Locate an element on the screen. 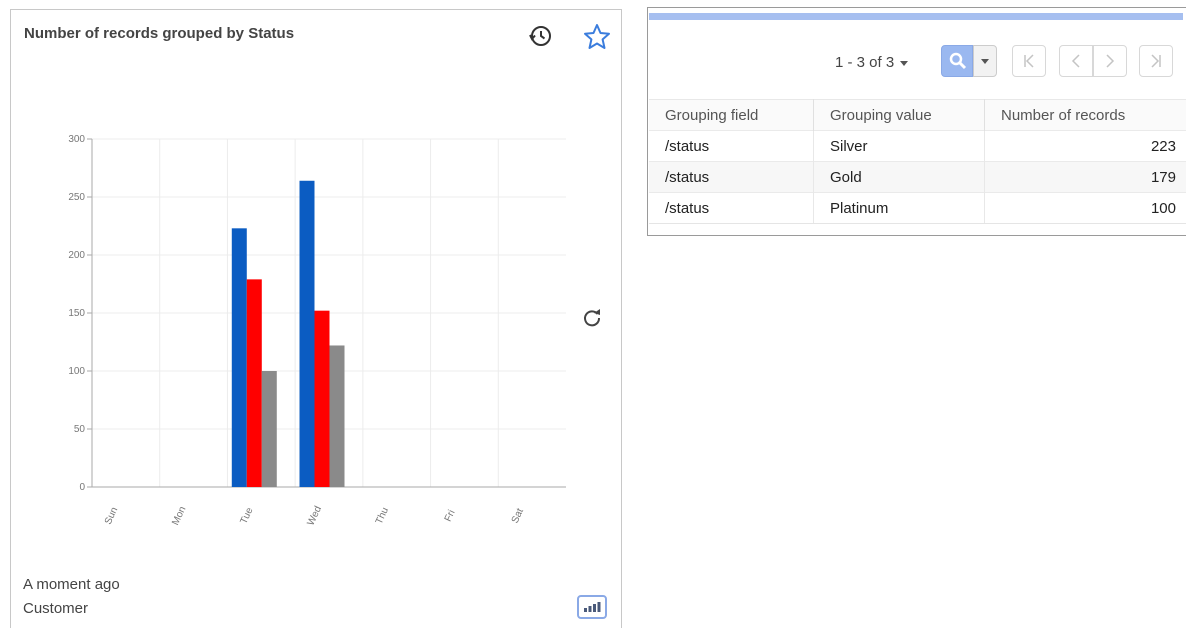  chevron-right-icon is located at coordinates (1110, 61).